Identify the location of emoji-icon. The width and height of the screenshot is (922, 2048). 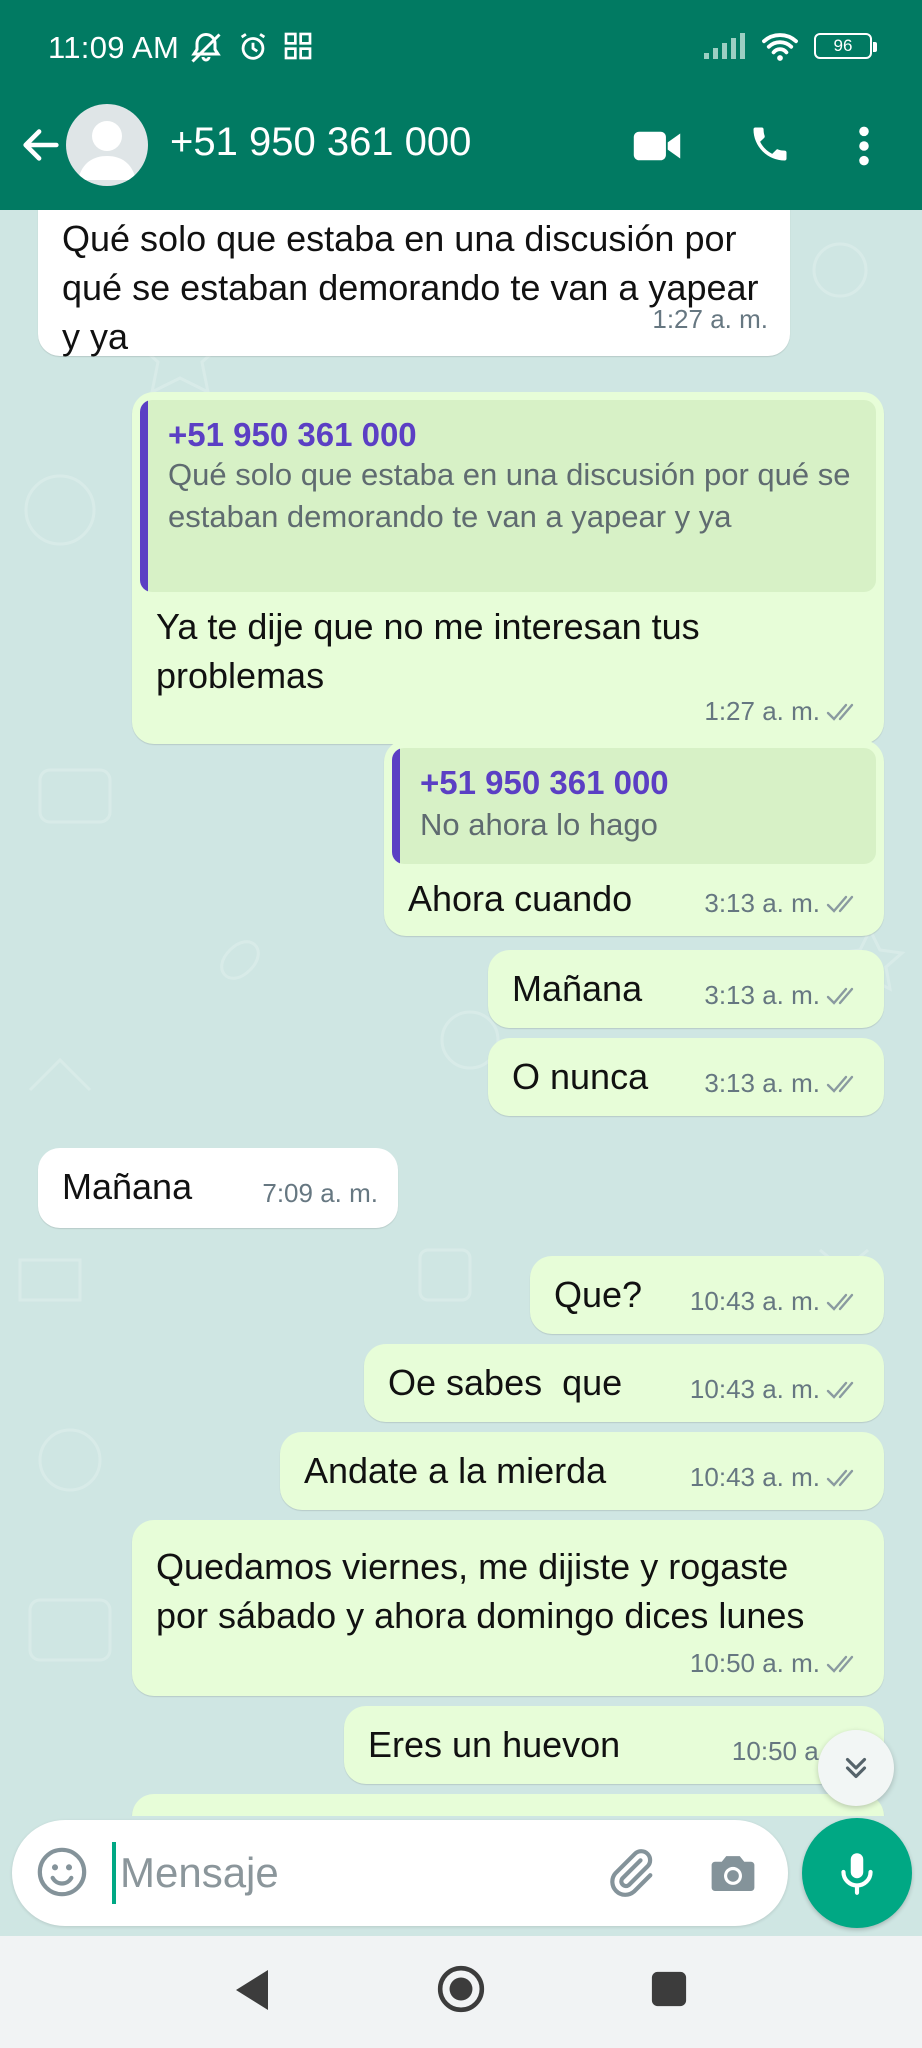
(62, 1872).